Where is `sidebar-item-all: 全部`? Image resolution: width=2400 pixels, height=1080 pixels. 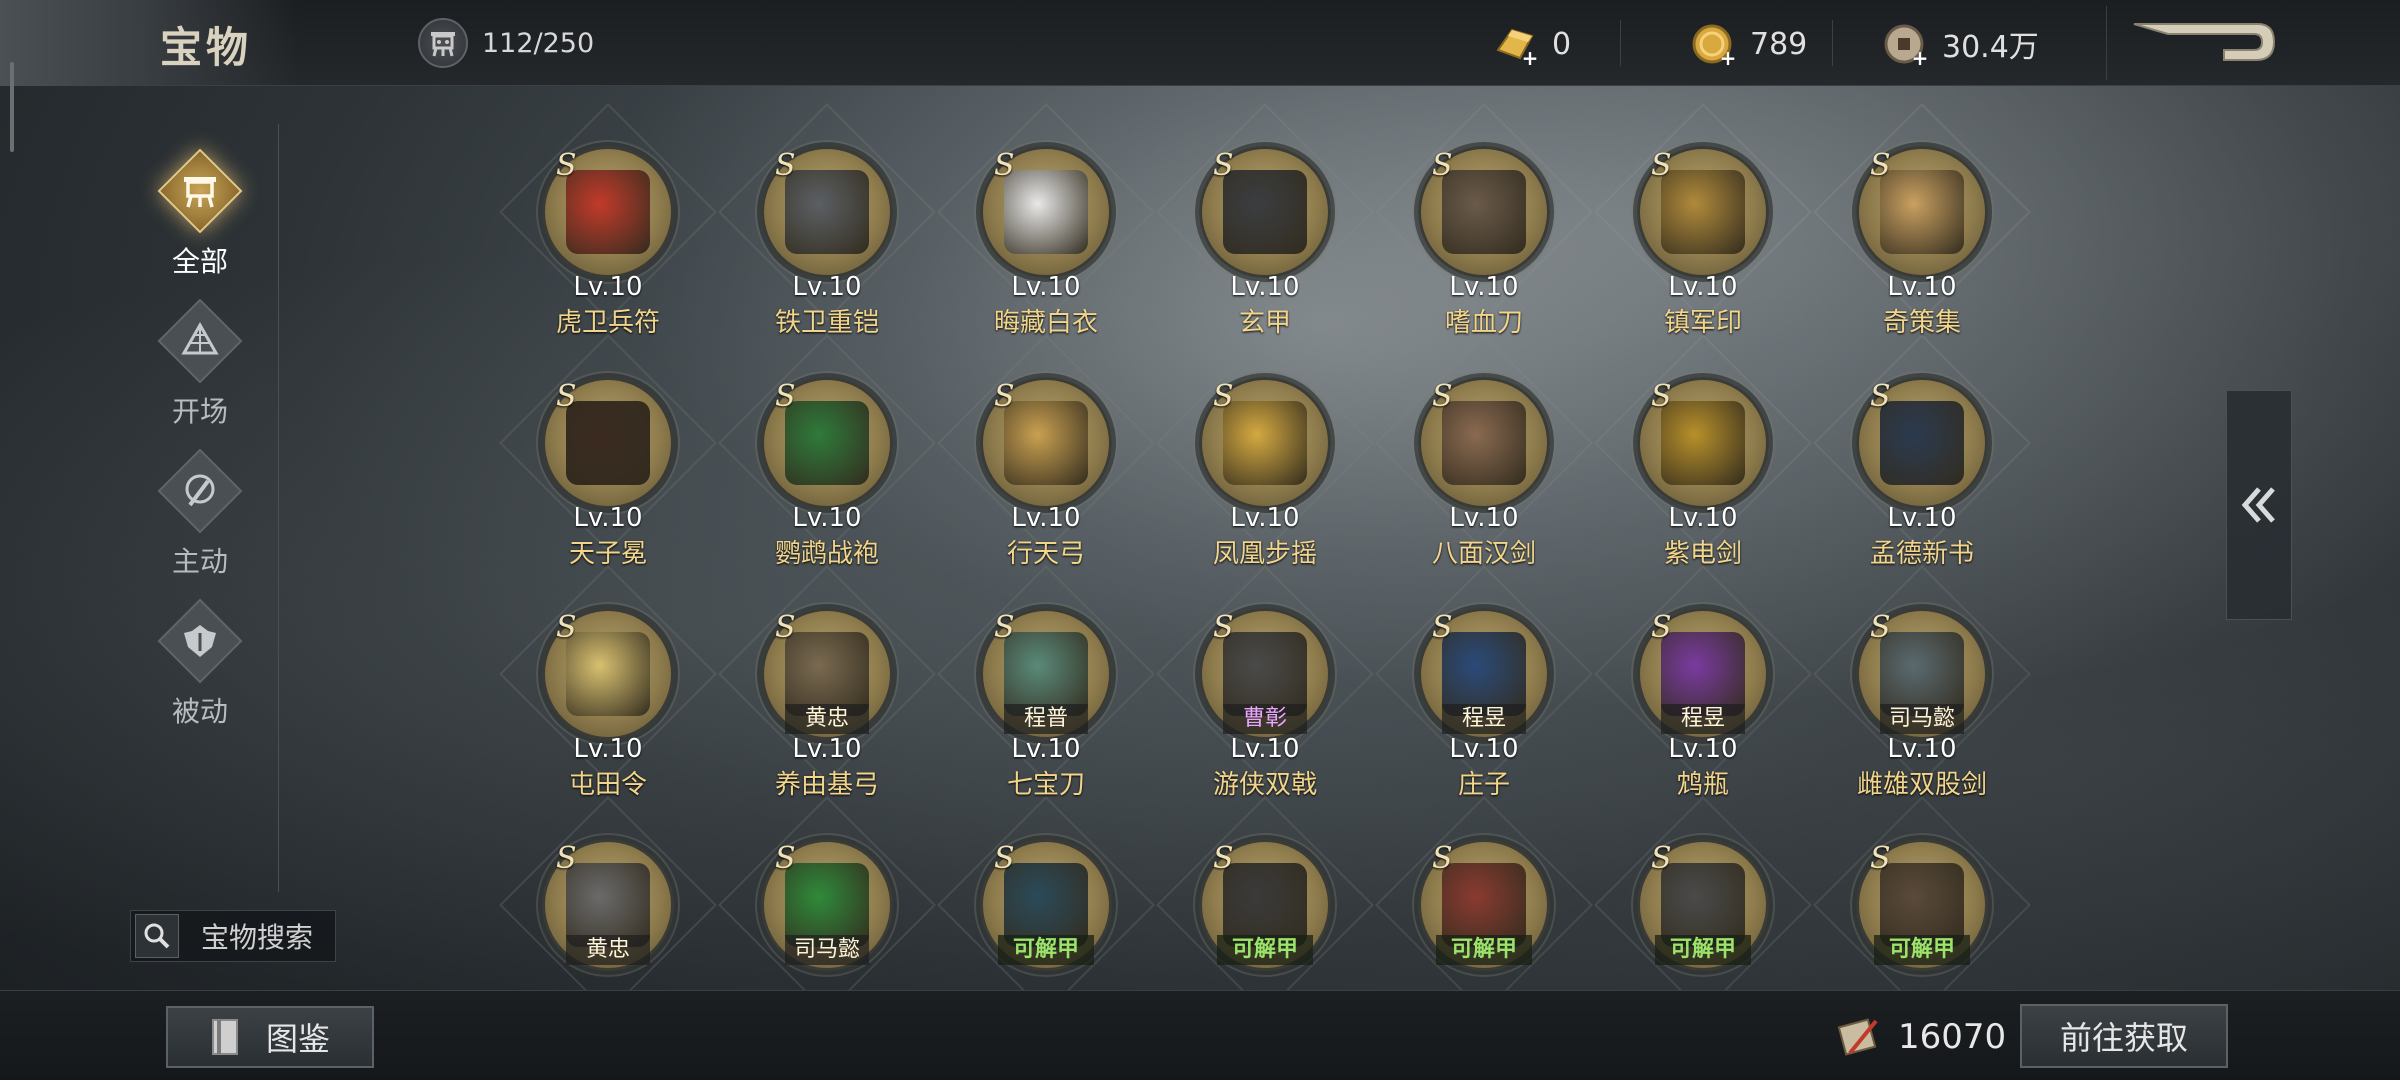
sidebar-item-all: 全部 is located at coordinates (200, 220).